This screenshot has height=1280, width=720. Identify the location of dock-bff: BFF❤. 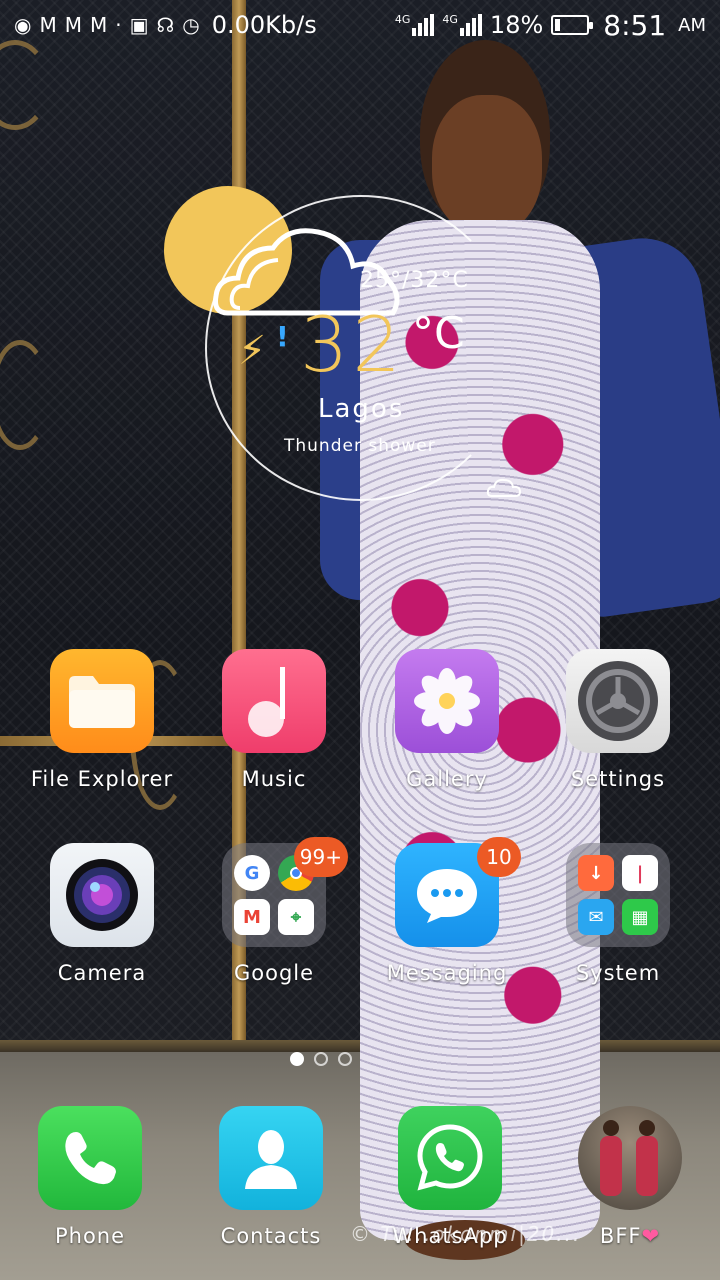
(630, 1191).